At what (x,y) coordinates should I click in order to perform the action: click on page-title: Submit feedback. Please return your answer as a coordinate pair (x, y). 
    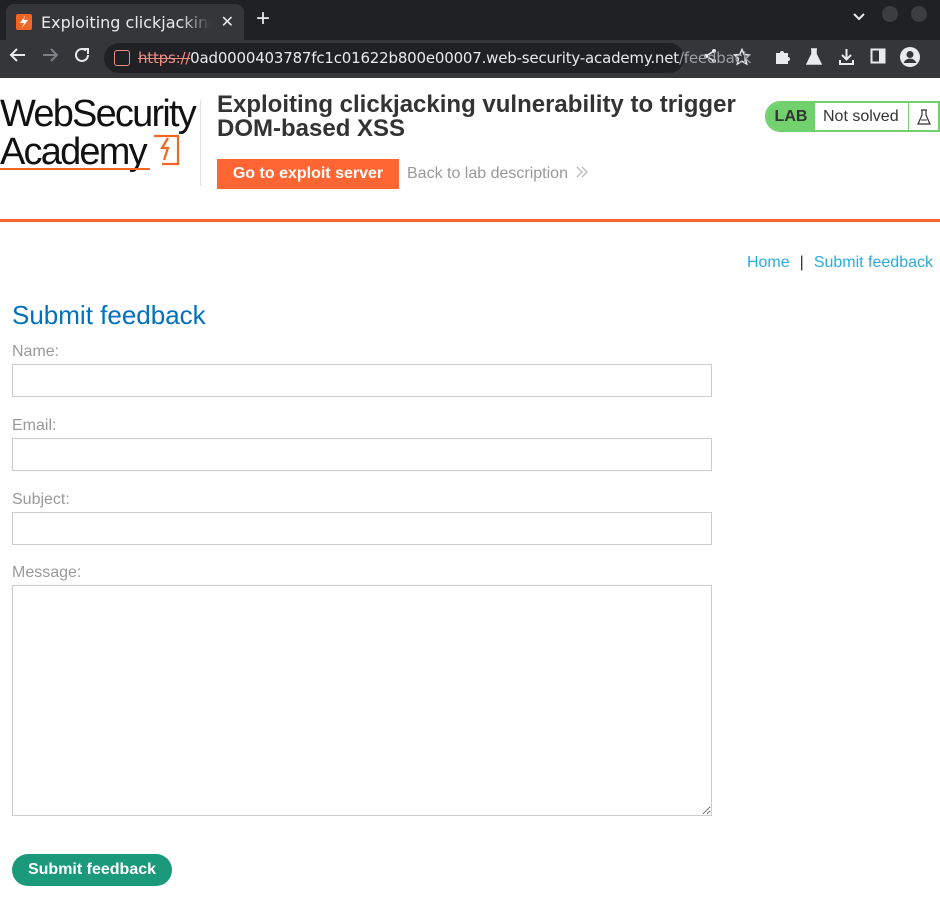
    Looking at the image, I should click on (109, 315).